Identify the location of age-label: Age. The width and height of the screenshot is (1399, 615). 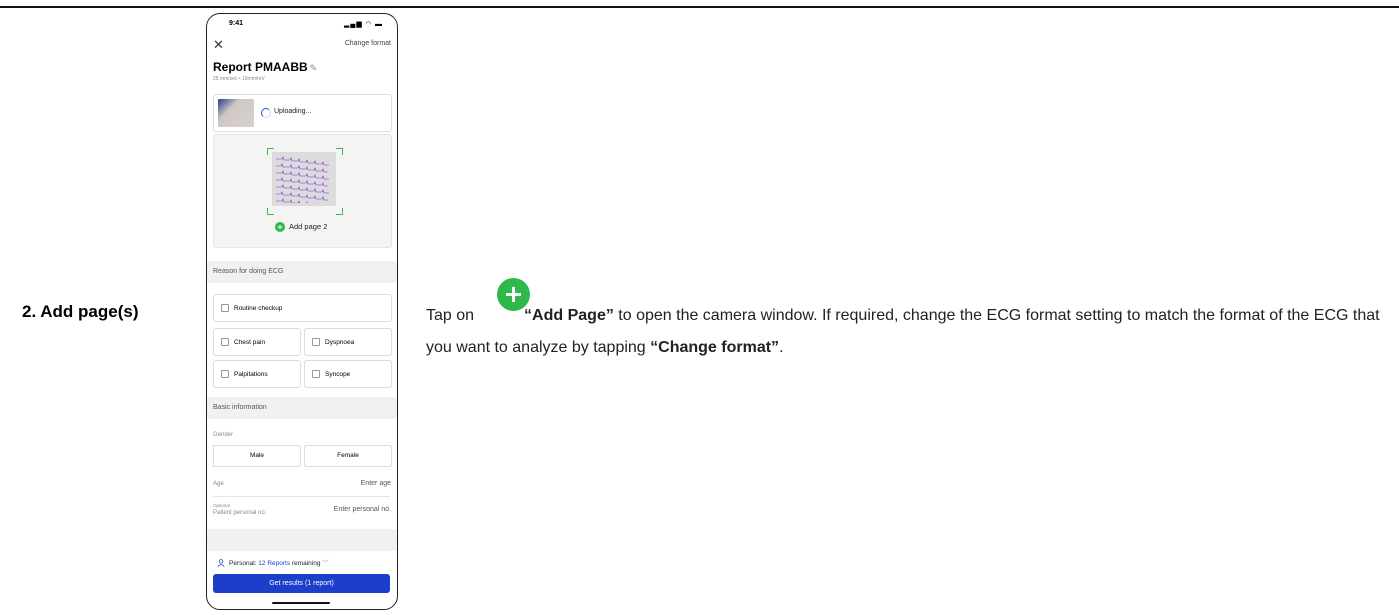
(218, 484).